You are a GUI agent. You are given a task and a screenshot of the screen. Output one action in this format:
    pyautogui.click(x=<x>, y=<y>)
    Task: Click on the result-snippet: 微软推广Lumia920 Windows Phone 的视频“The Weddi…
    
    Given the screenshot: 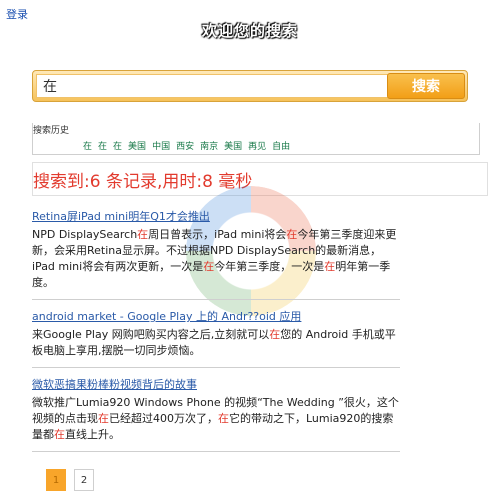 What is the action you would take?
    pyautogui.click(x=217, y=419)
    